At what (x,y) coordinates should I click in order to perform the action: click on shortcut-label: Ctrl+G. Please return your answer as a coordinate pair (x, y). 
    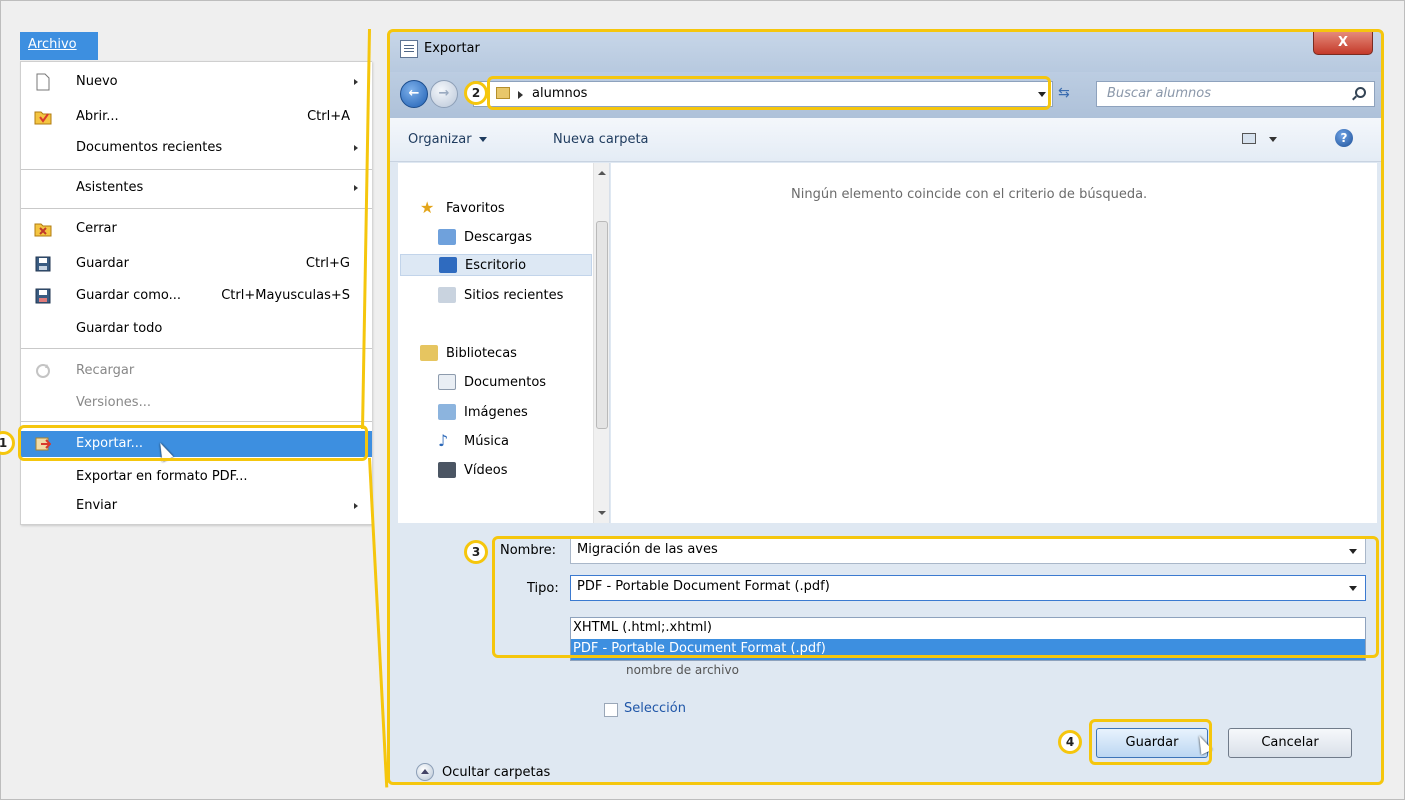
    Looking at the image, I should click on (327, 263).